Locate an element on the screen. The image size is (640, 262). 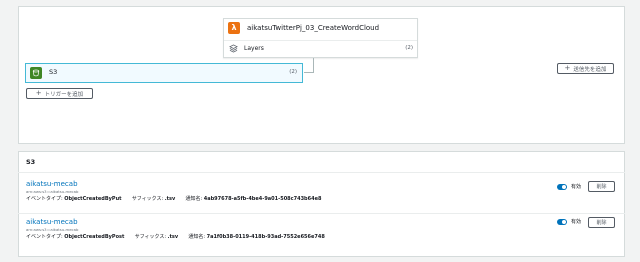
layers-count: (2) is located at coordinates (409, 48).